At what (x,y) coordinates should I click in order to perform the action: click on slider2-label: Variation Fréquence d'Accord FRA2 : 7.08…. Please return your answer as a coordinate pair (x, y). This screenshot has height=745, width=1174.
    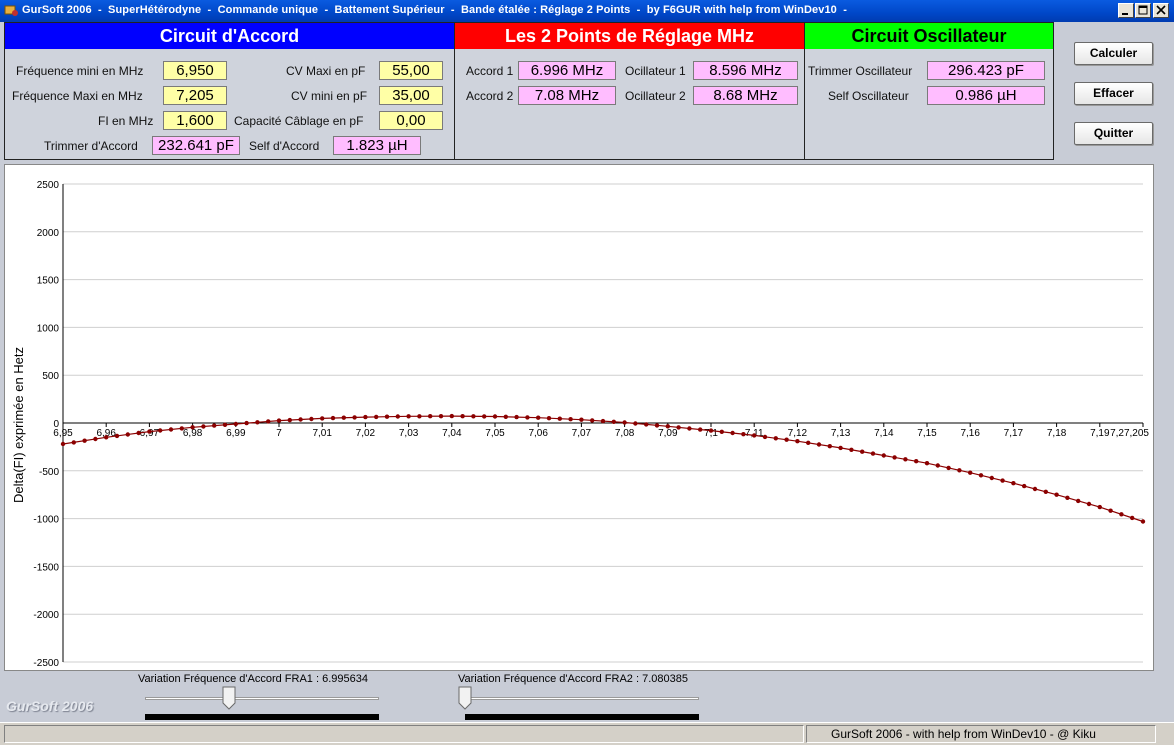
    Looking at the image, I should click on (573, 679).